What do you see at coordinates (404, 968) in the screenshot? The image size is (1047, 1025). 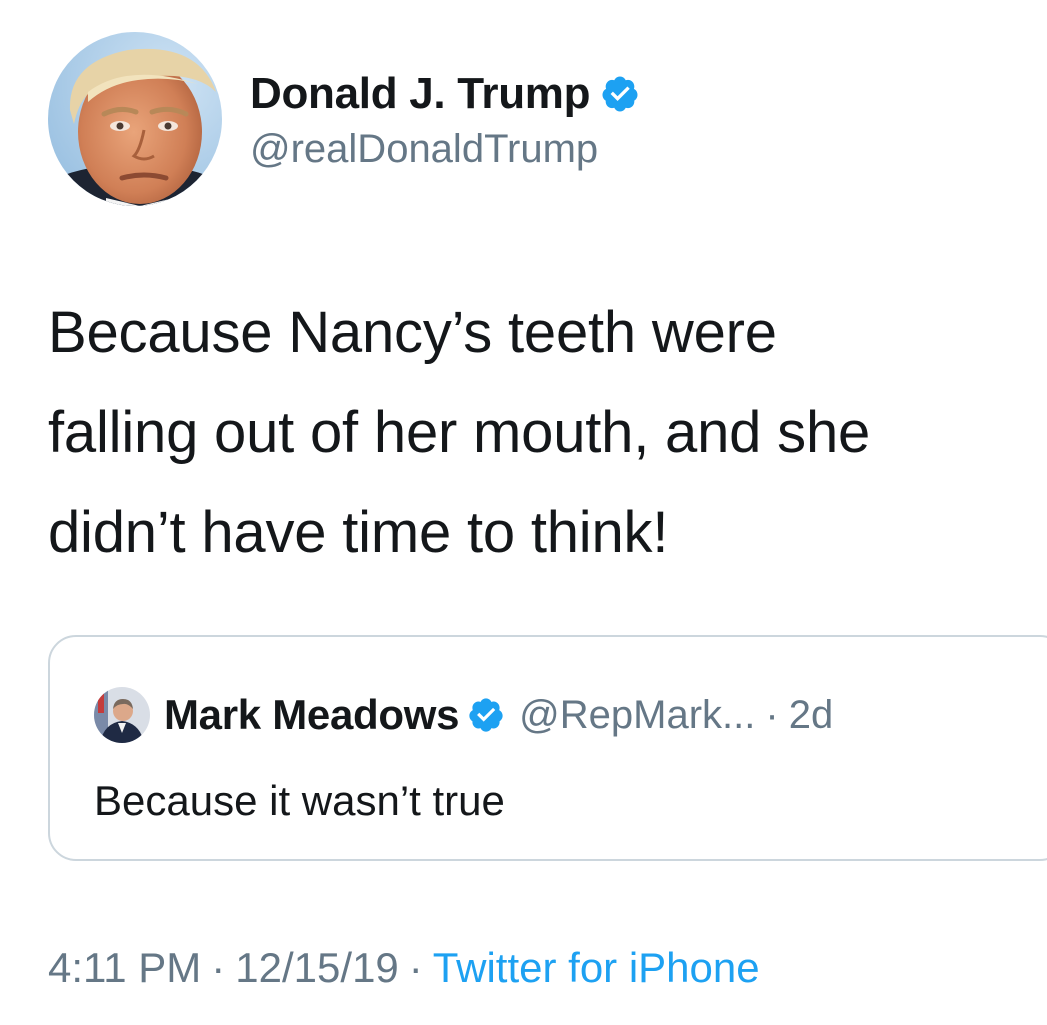 I see `tweet-meta: 4:11 PM · 12/15/19 · Twitter for iPhone` at bounding box center [404, 968].